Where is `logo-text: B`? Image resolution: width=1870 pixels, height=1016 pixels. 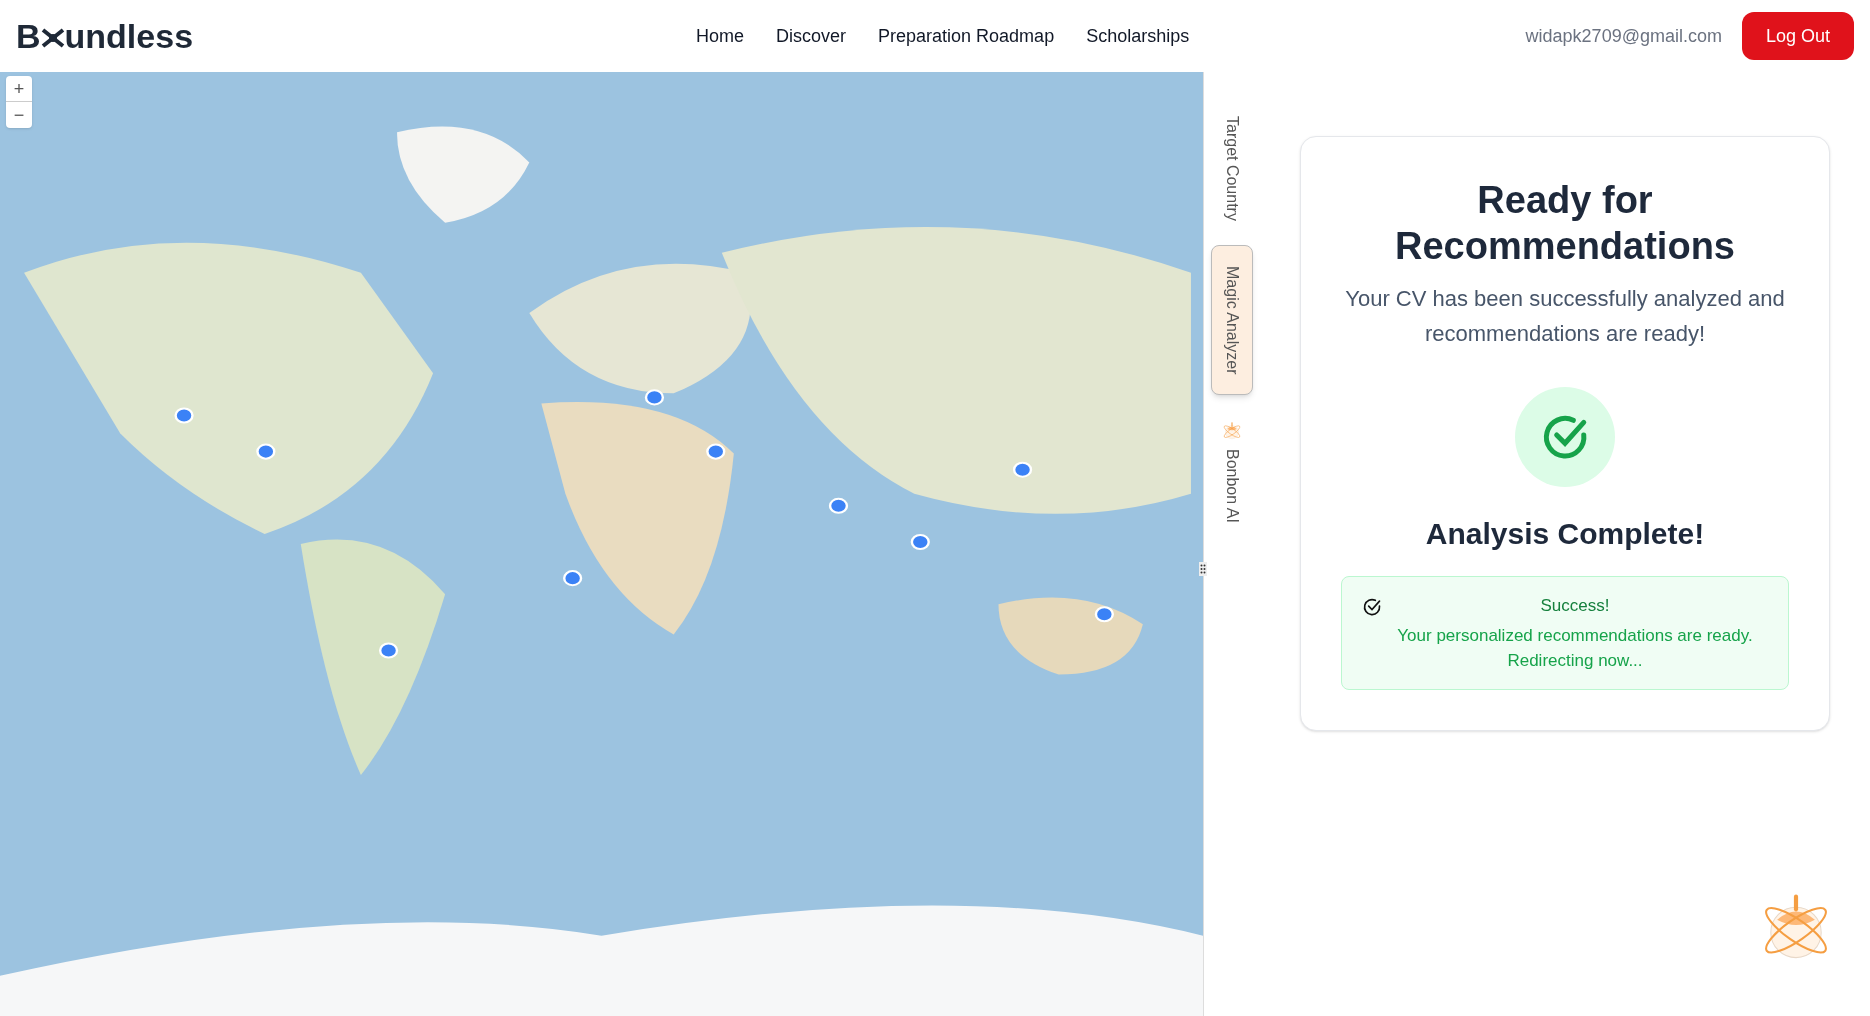
logo-text: B is located at coordinates (28, 36).